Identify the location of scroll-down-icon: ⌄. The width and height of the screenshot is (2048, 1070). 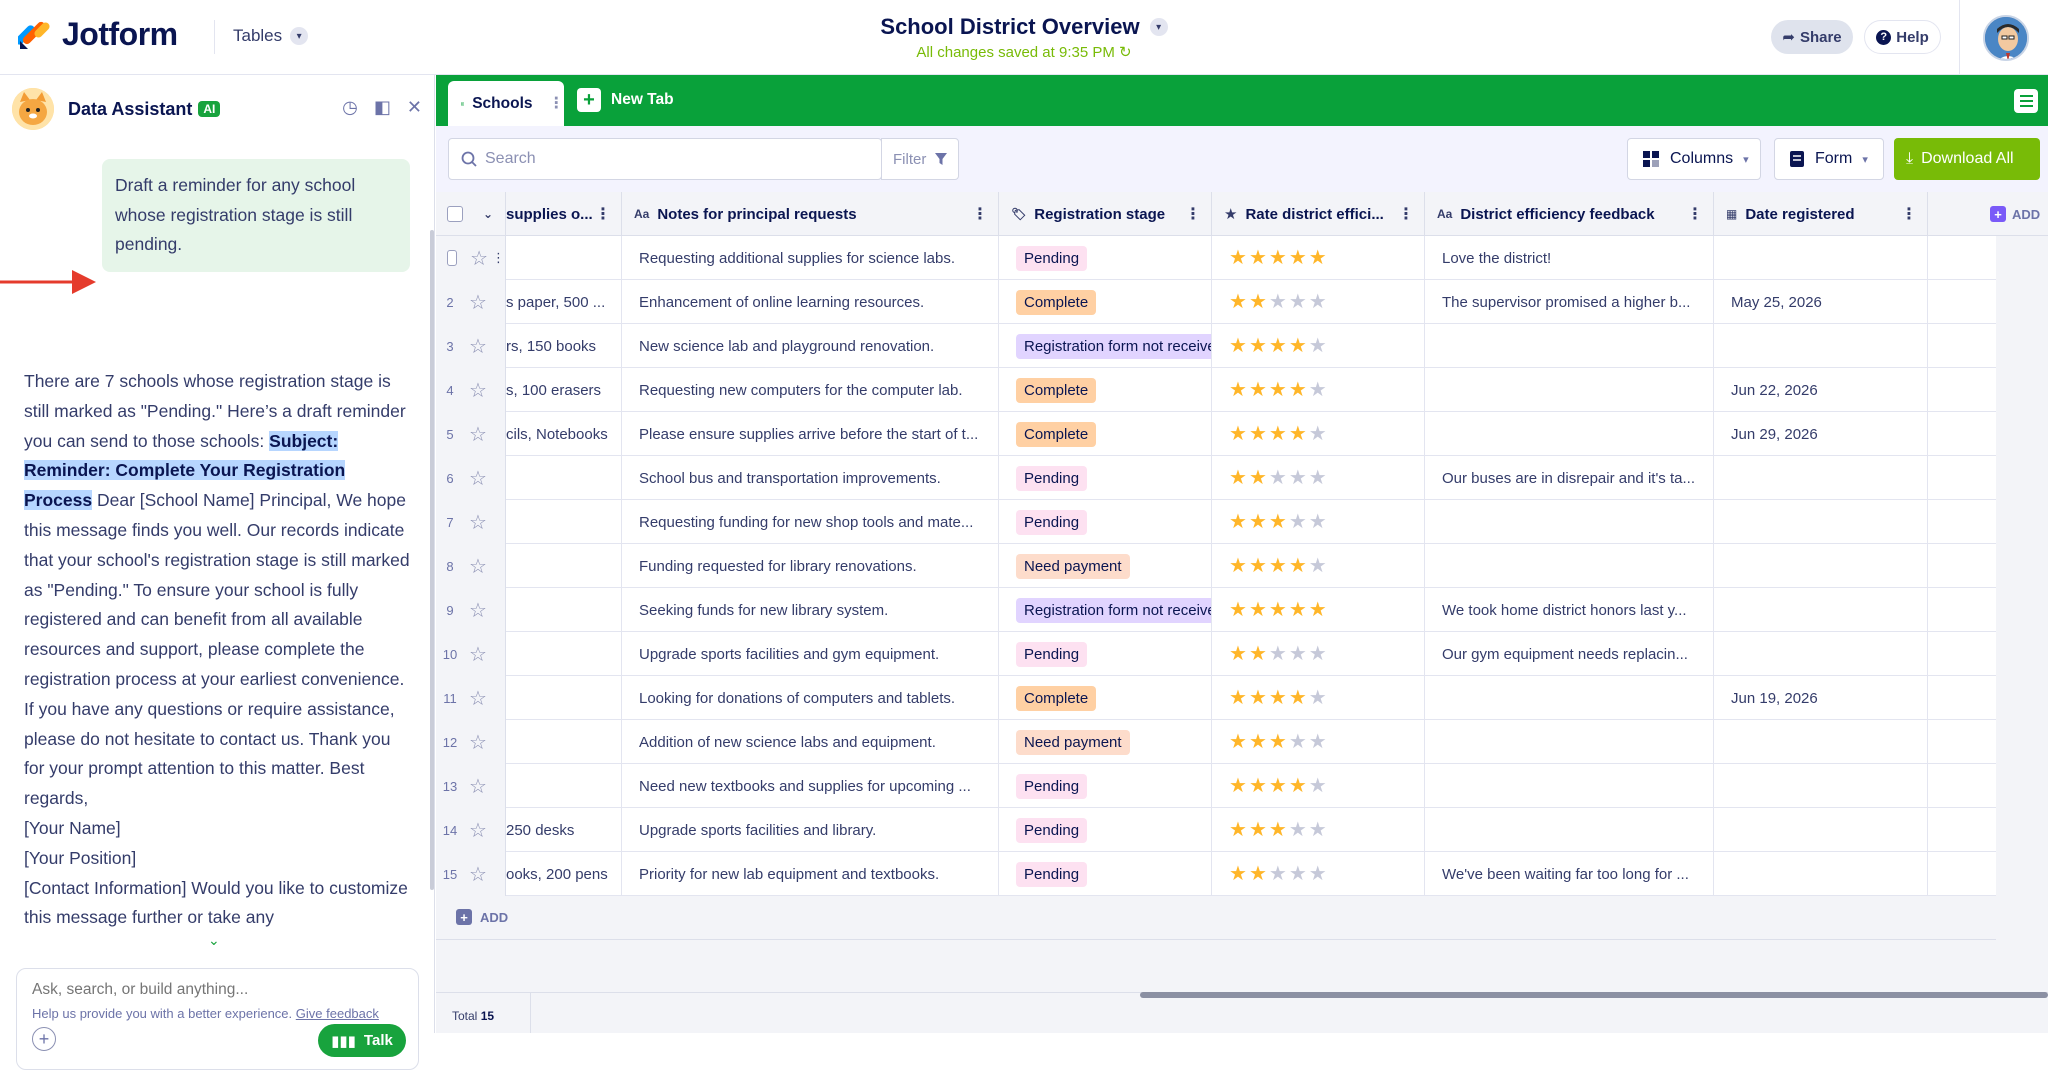
(214, 940).